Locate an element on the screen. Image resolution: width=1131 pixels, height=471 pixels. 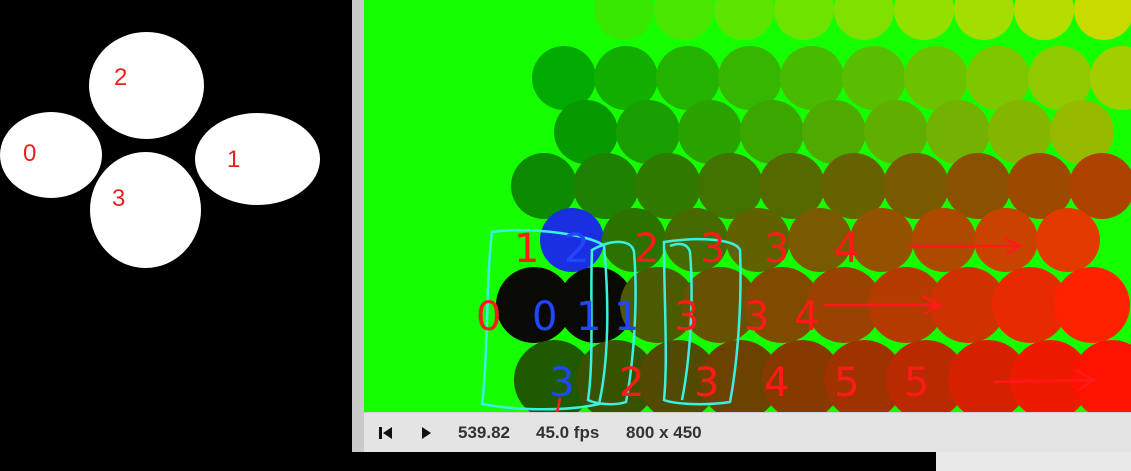
fps-readout: 45.0 fps is located at coordinates (568, 432).